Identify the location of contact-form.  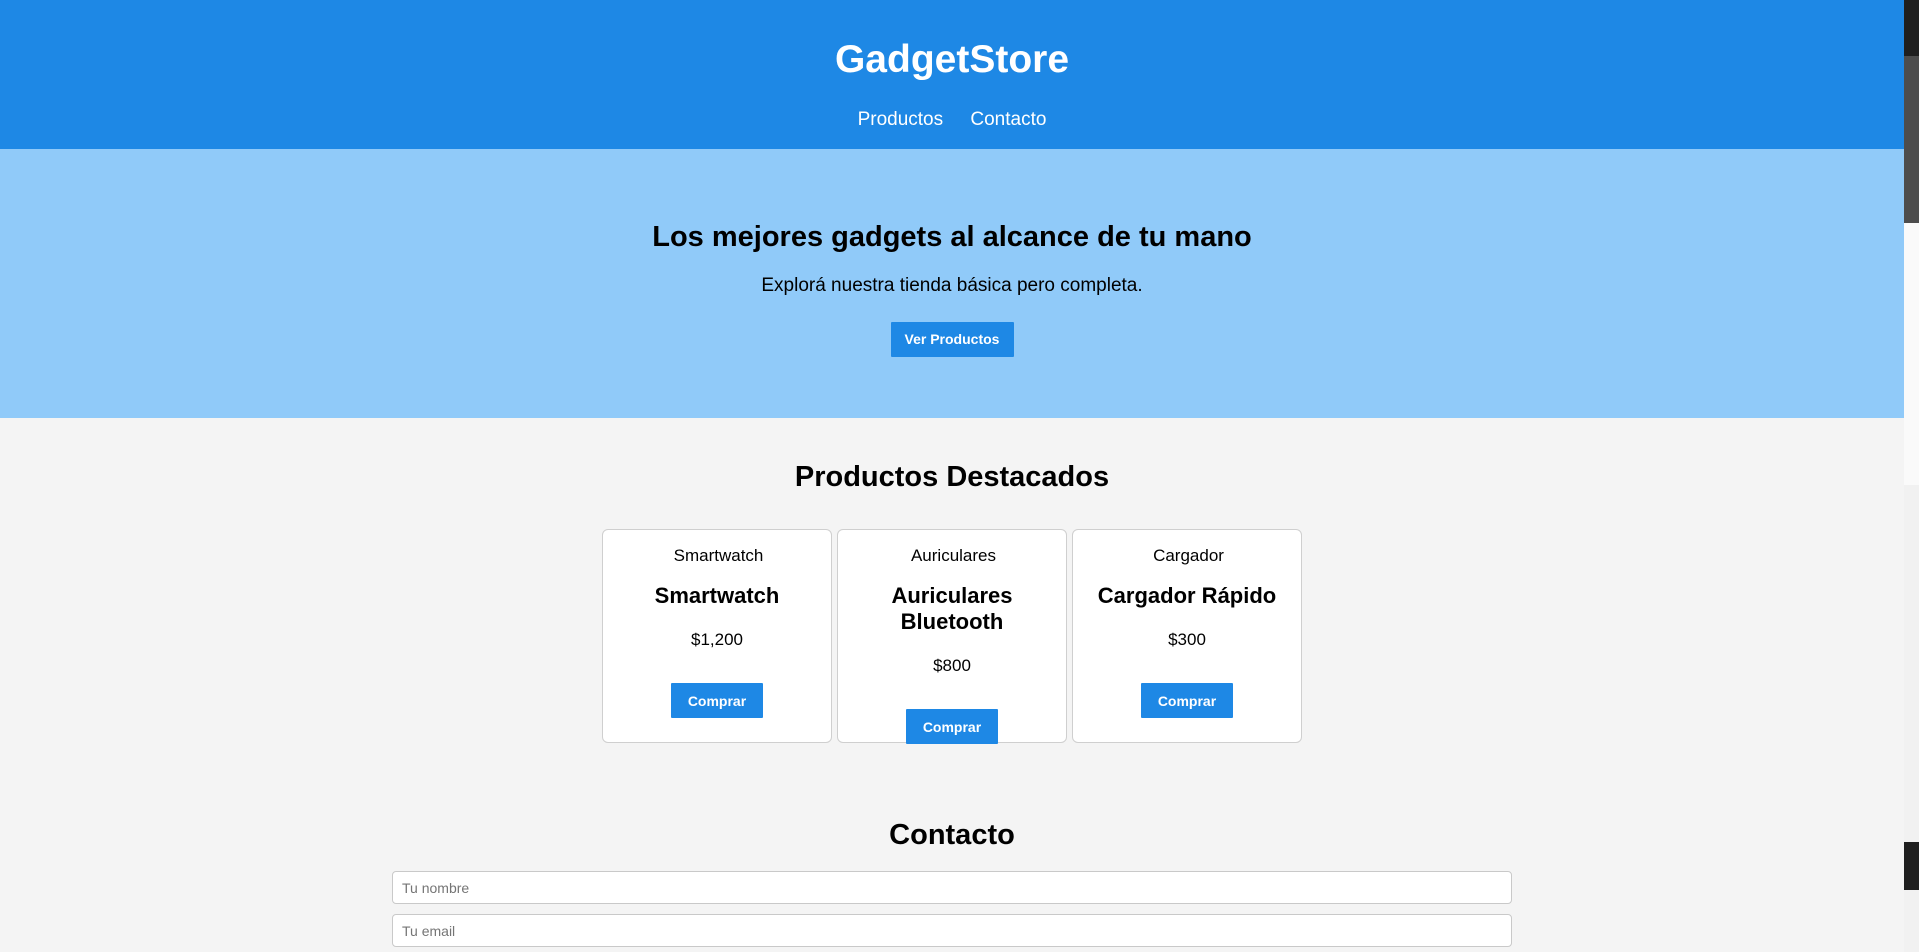
(952, 909).